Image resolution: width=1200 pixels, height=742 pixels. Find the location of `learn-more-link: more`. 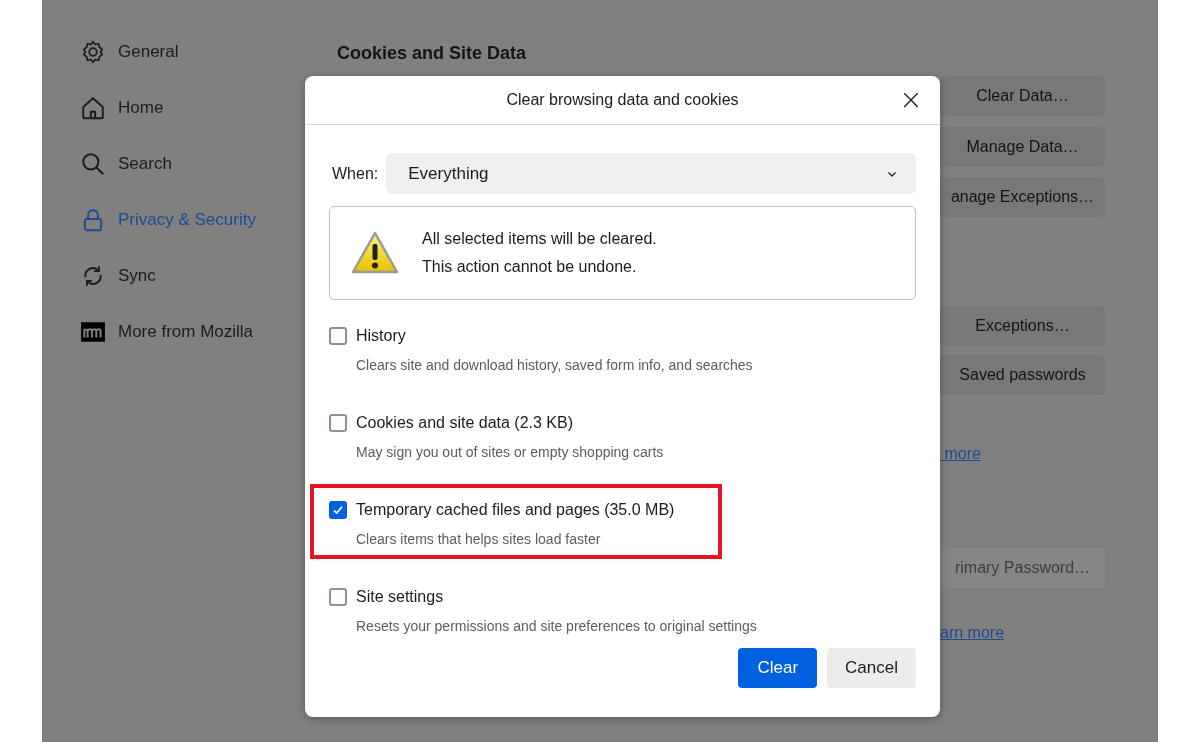

learn-more-link: more is located at coordinates (960, 454).